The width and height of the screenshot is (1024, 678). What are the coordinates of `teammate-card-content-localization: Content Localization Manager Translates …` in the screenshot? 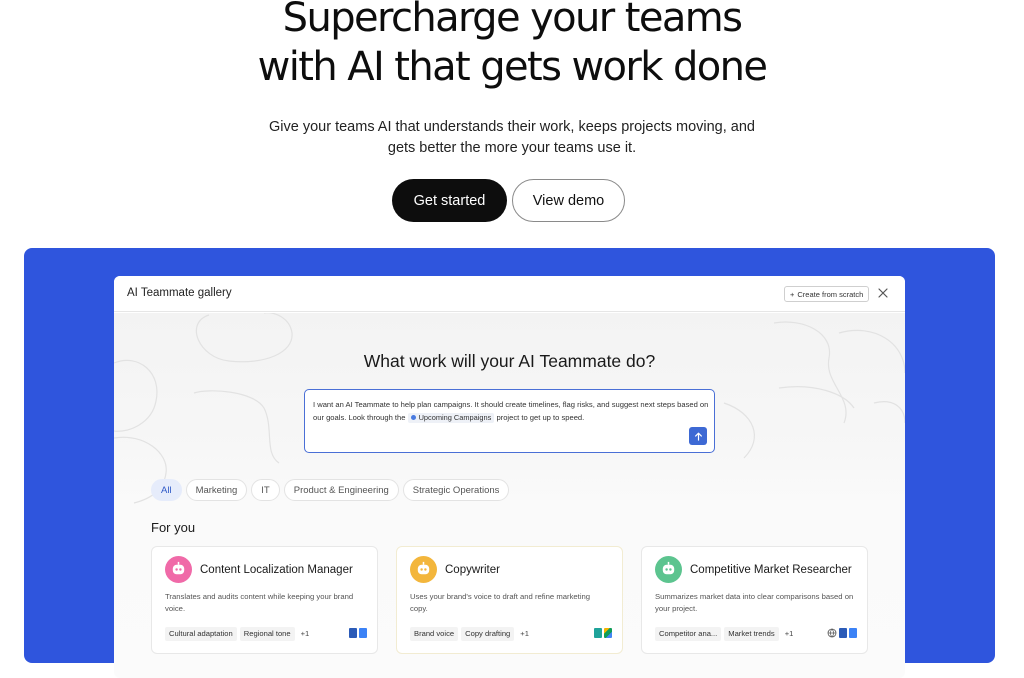 It's located at (264, 600).